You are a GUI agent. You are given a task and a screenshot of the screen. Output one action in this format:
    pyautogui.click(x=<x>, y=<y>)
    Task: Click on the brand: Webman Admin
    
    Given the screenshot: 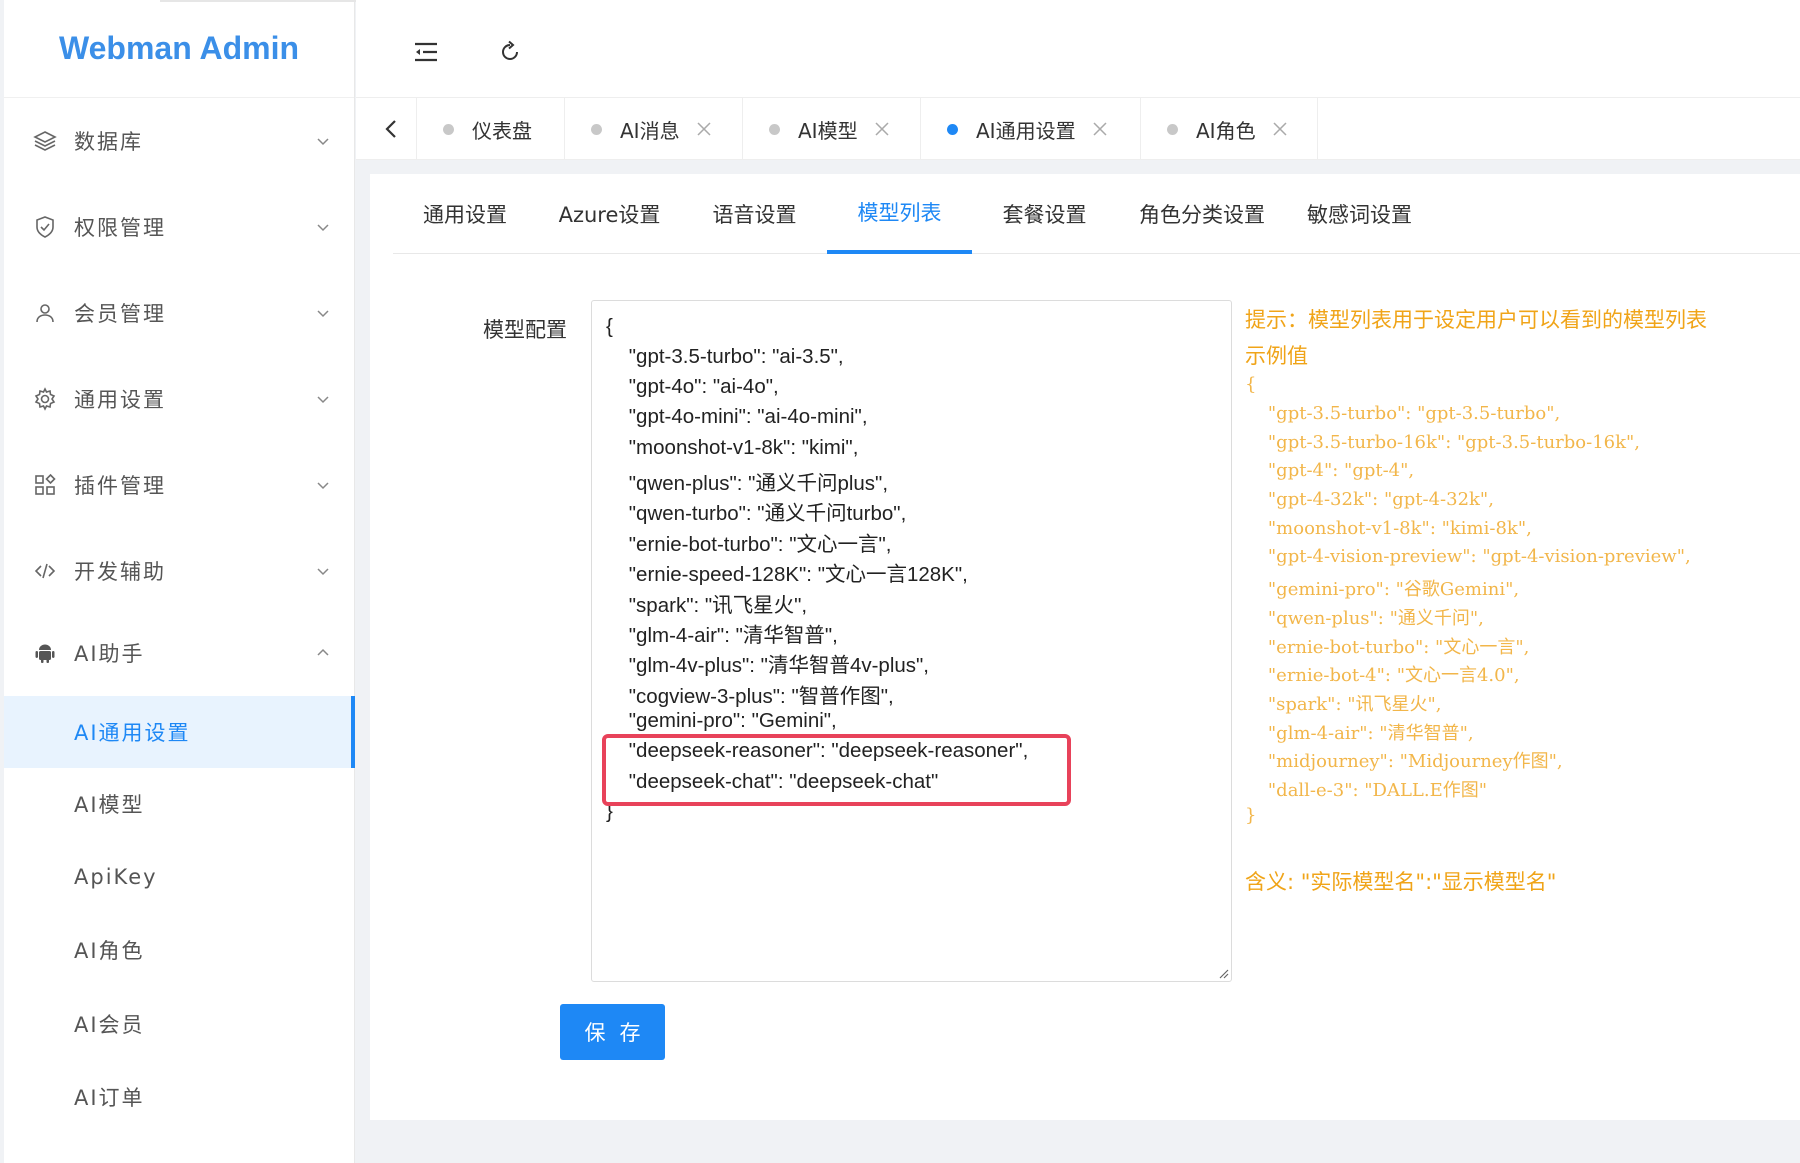 What is the action you would take?
    pyautogui.click(x=179, y=49)
    